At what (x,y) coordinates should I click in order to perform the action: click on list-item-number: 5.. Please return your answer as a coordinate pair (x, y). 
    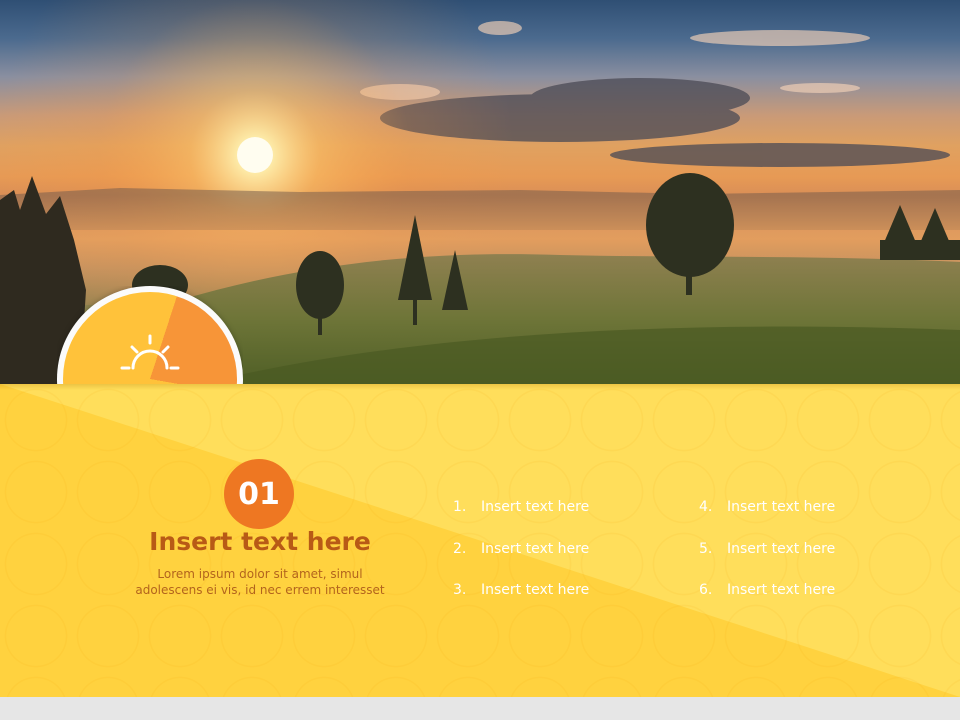
    Looking at the image, I should click on (706, 549).